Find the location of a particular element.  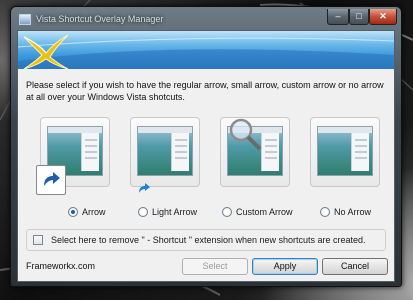

radio-label: Custom Arrow is located at coordinates (264, 212).